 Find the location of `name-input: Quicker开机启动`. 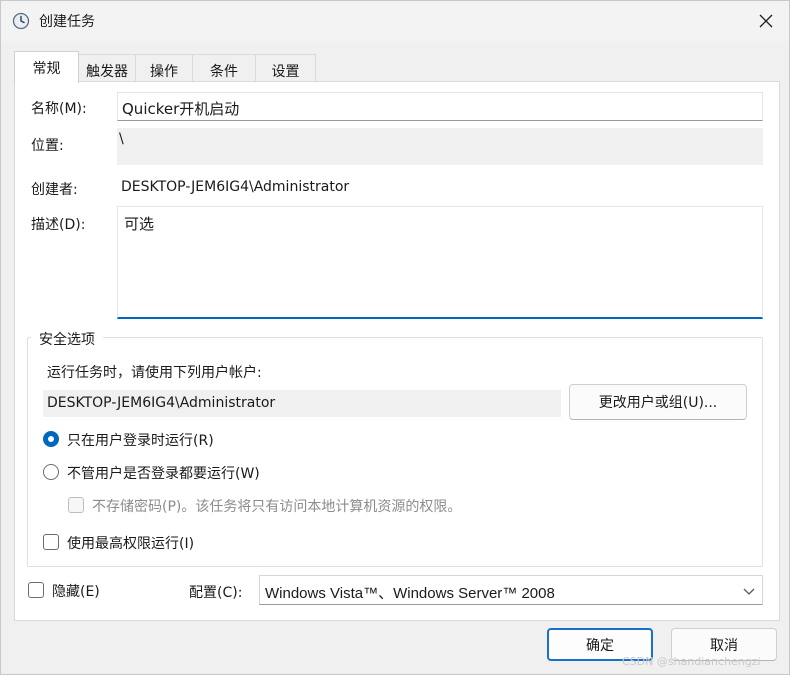

name-input: Quicker开机启动 is located at coordinates (440, 106).